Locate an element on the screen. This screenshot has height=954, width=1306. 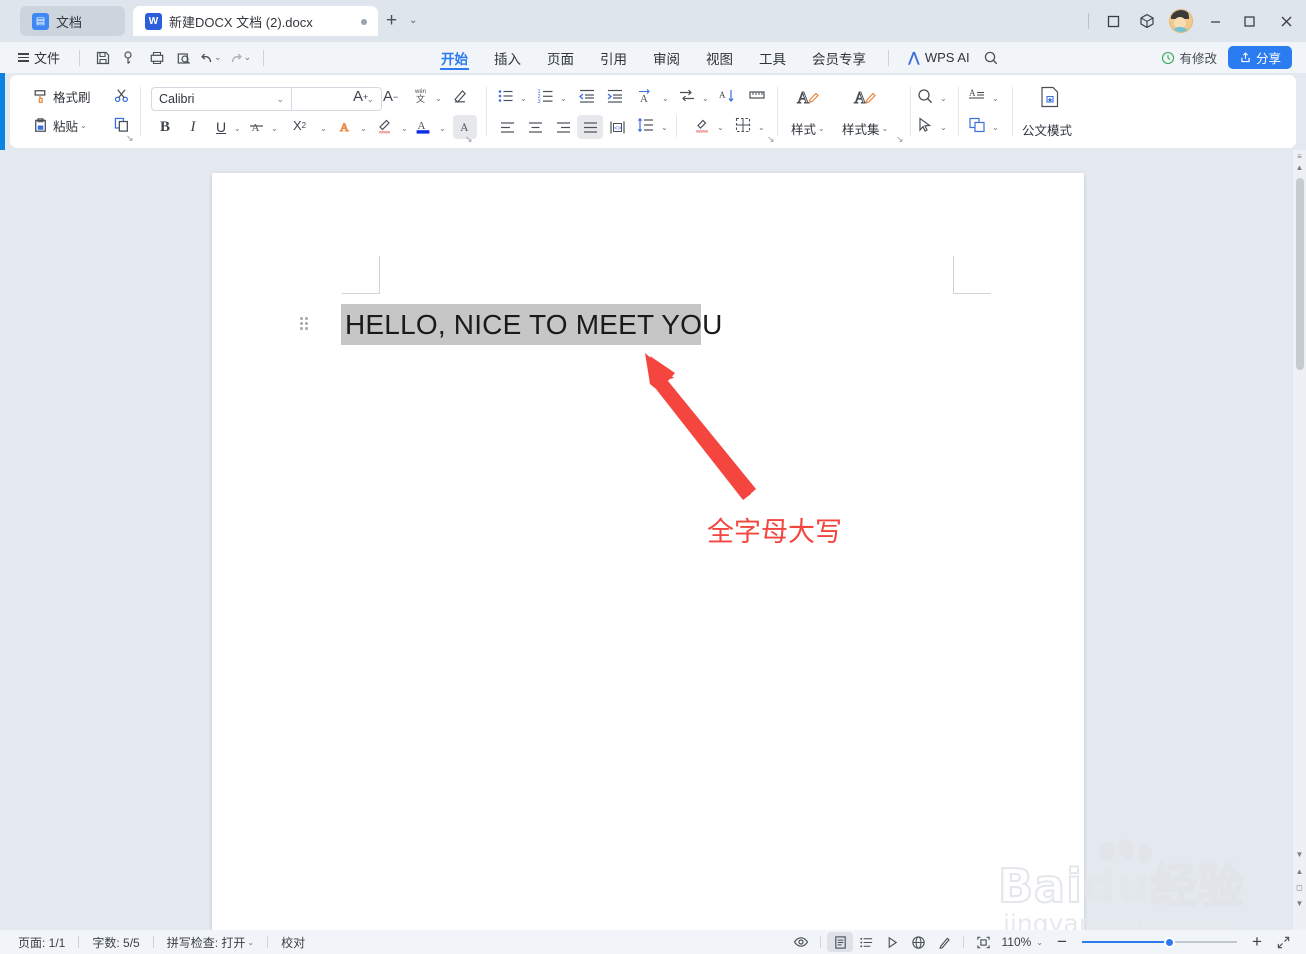
underline-button: U is located at coordinates (221, 127).